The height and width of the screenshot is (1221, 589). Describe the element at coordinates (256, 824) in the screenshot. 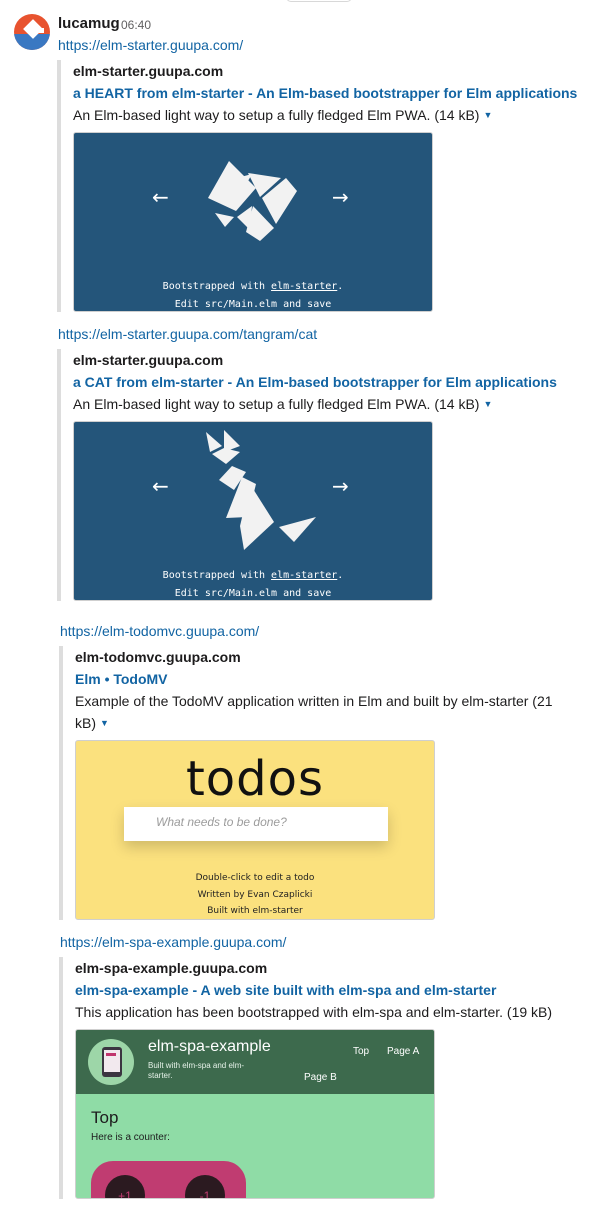

I see `todo-input: What needs to be done?` at that location.